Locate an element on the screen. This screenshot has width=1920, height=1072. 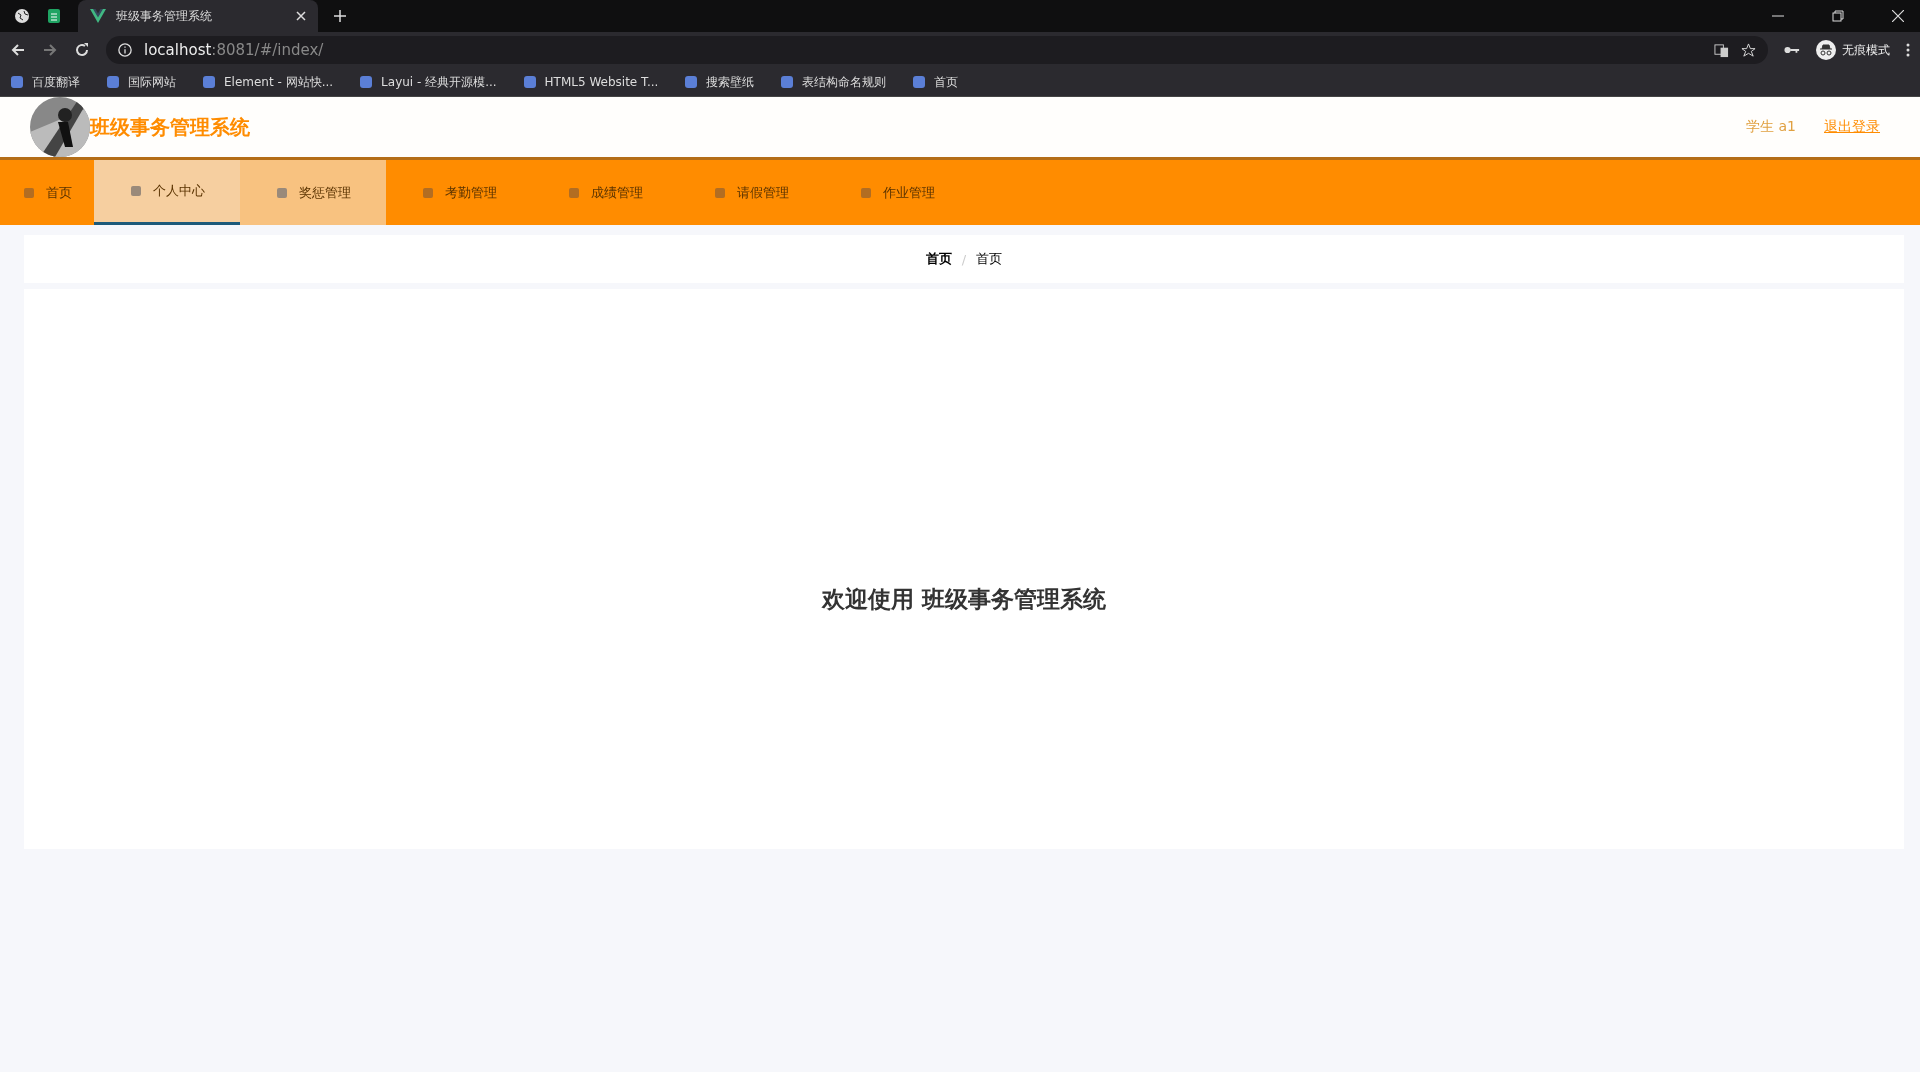
welcome-heading: 欢迎使用 班级事务管理系统 is located at coordinates (964, 599).